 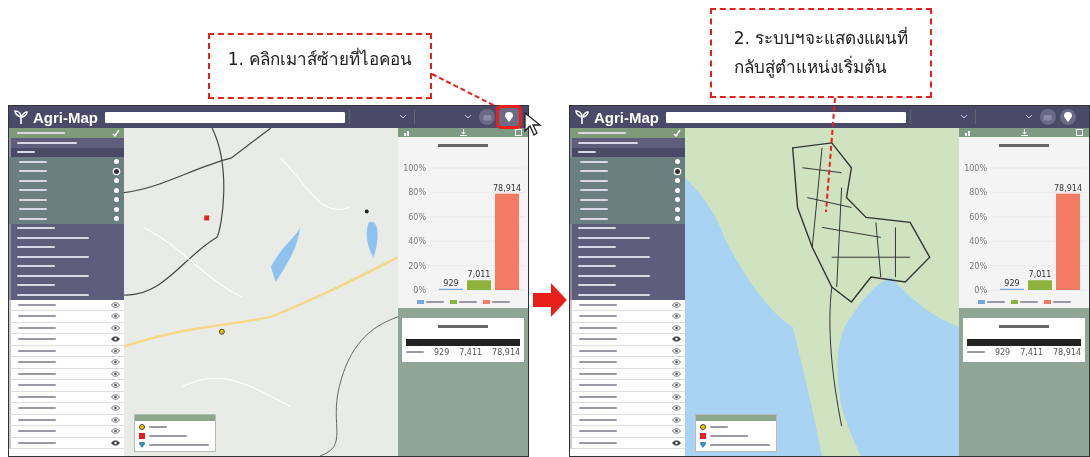 What do you see at coordinates (978, 266) in the screenshot?
I see `axis-tick-label: 20%` at bounding box center [978, 266].